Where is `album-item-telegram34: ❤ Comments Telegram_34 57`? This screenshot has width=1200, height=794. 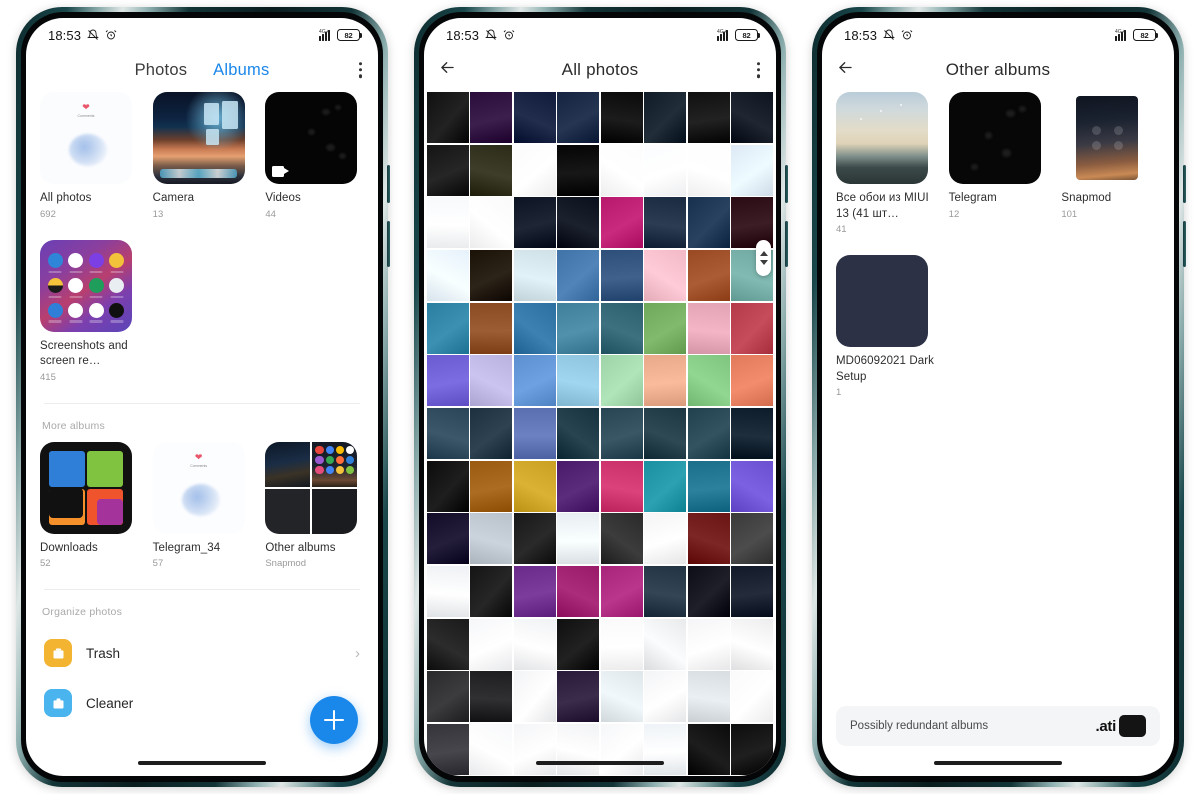
album-item-telegram34: ❤ Comments Telegram_34 57 is located at coordinates (202, 505).